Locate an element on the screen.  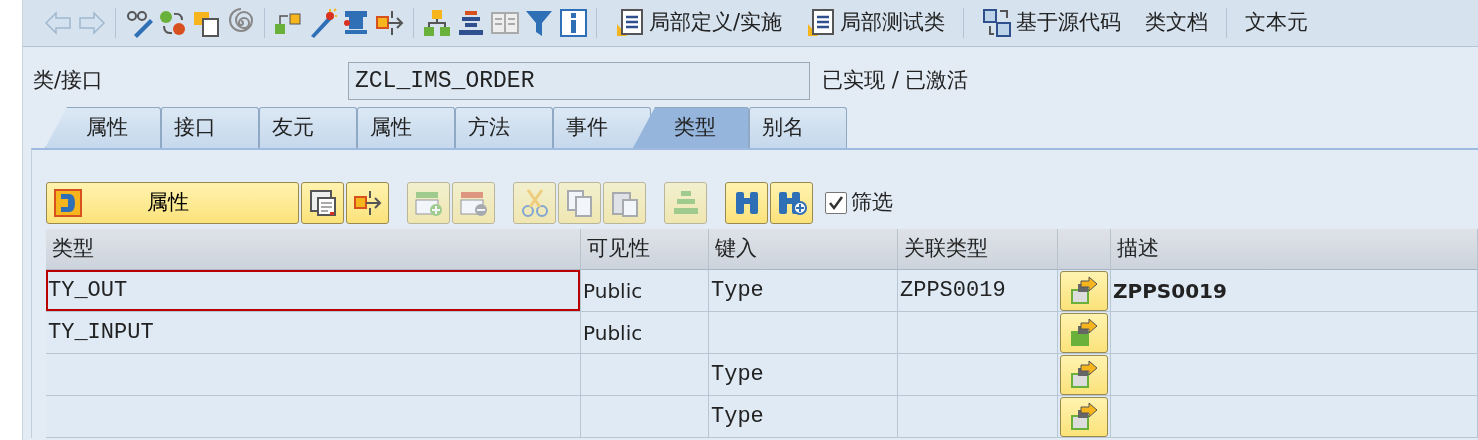
field-label: 类/接口 is located at coordinates (69, 81).